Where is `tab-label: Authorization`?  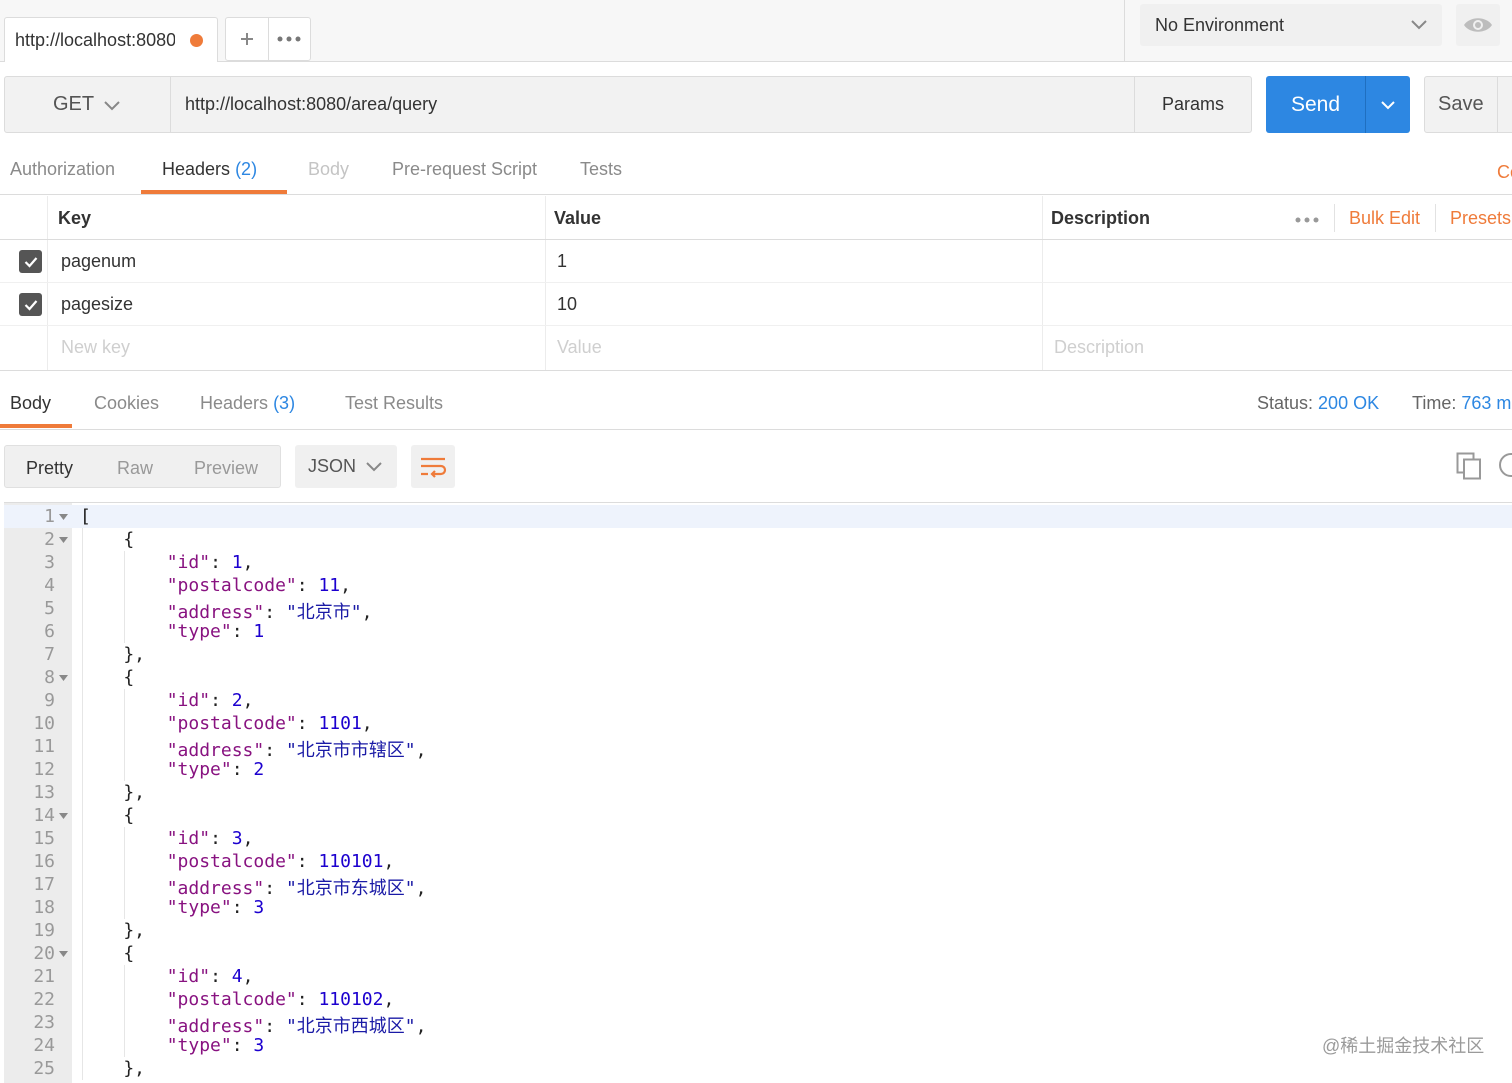 tab-label: Authorization is located at coordinates (63, 169).